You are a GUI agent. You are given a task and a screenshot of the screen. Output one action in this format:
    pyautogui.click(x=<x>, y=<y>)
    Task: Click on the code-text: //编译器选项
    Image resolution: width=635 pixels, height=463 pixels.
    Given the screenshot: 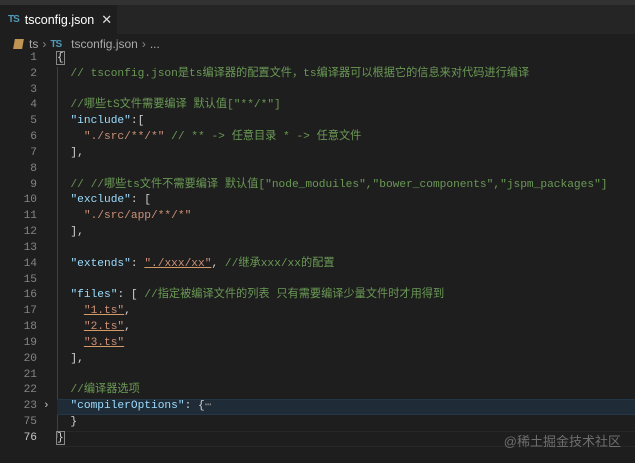 What is the action you would take?
    pyautogui.click(x=98, y=391)
    